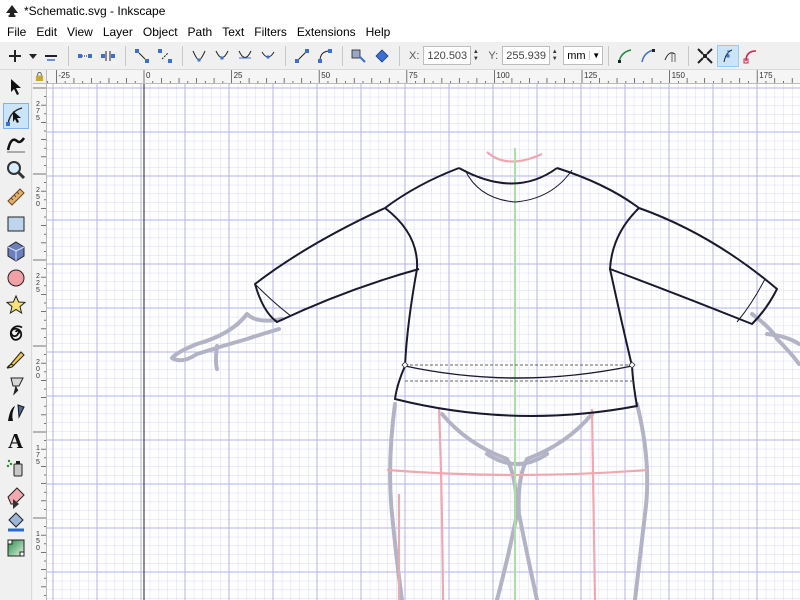  I want to click on x-label: X:, so click(414, 55).